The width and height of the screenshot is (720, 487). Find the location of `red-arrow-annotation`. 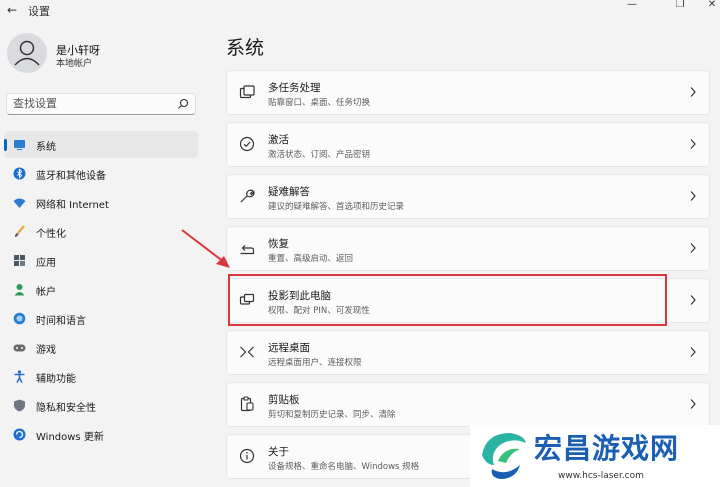

red-arrow-annotation is located at coordinates (205, 248).